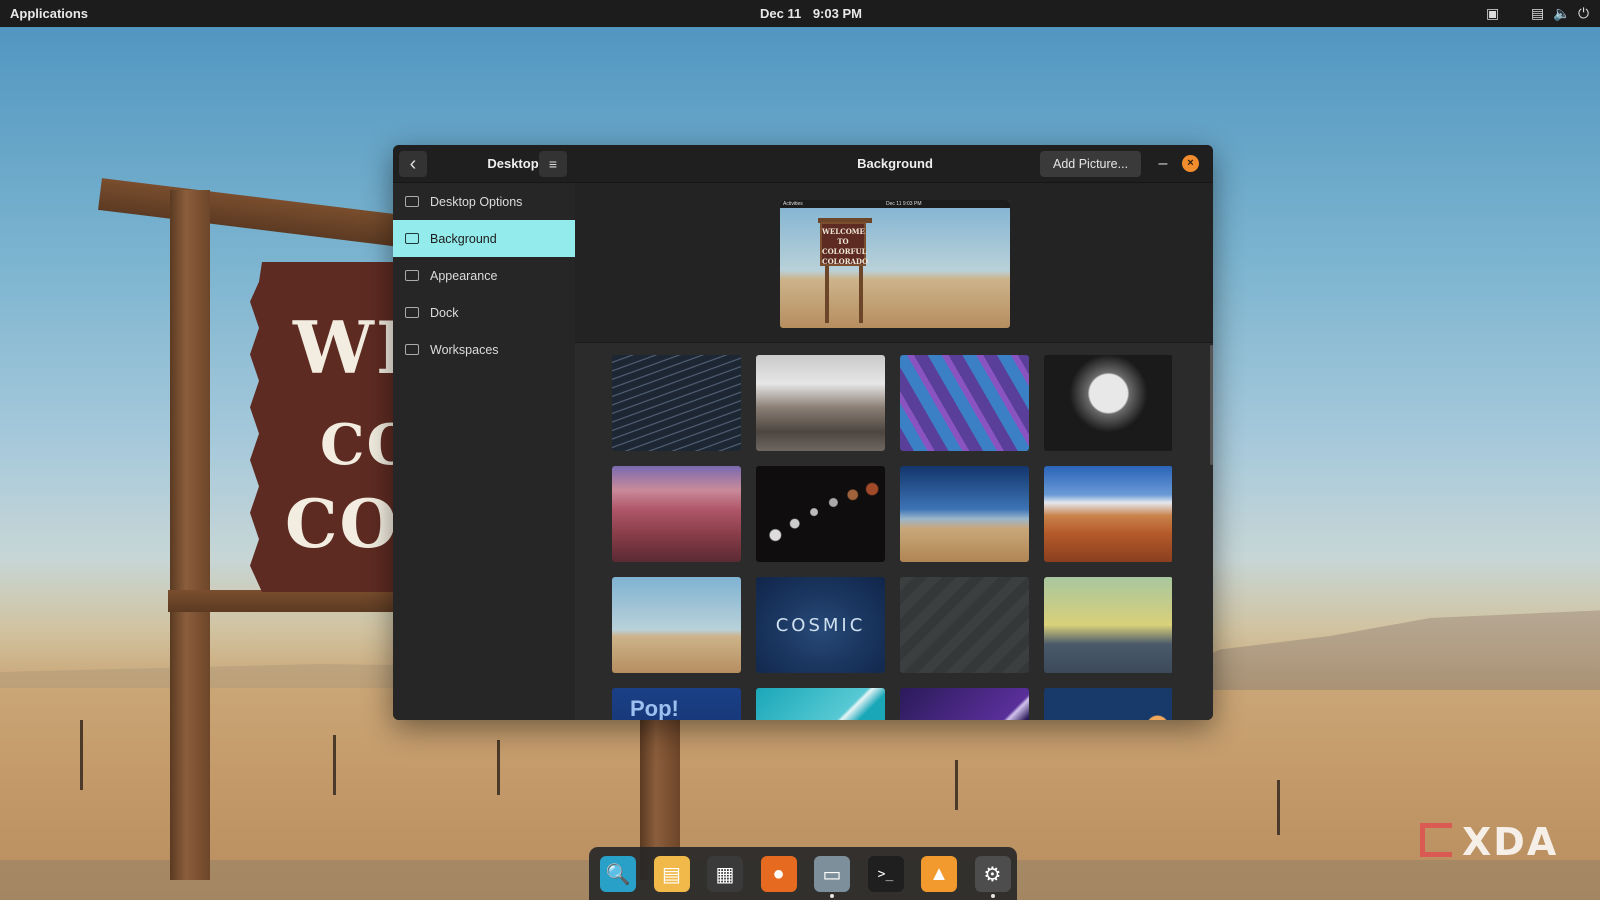  I want to click on appearance-icon, so click(412, 275).